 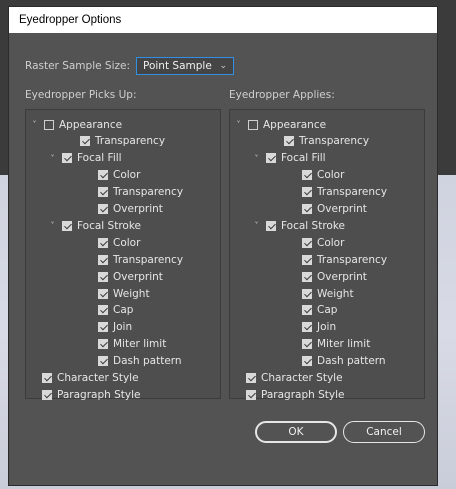 What do you see at coordinates (70, 20) in the screenshot?
I see `dialog-title: Eyedropper Options` at bounding box center [70, 20].